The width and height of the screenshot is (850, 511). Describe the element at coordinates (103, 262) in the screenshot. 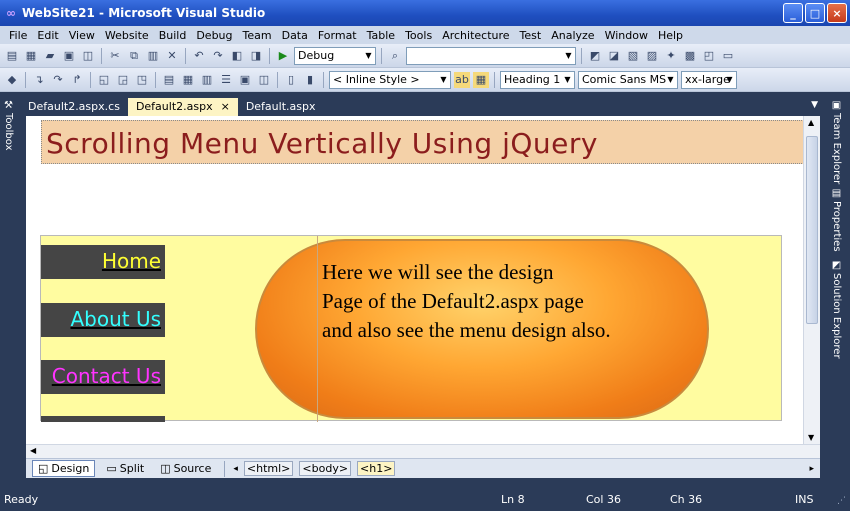

I see `menu-link-home: Home` at that location.